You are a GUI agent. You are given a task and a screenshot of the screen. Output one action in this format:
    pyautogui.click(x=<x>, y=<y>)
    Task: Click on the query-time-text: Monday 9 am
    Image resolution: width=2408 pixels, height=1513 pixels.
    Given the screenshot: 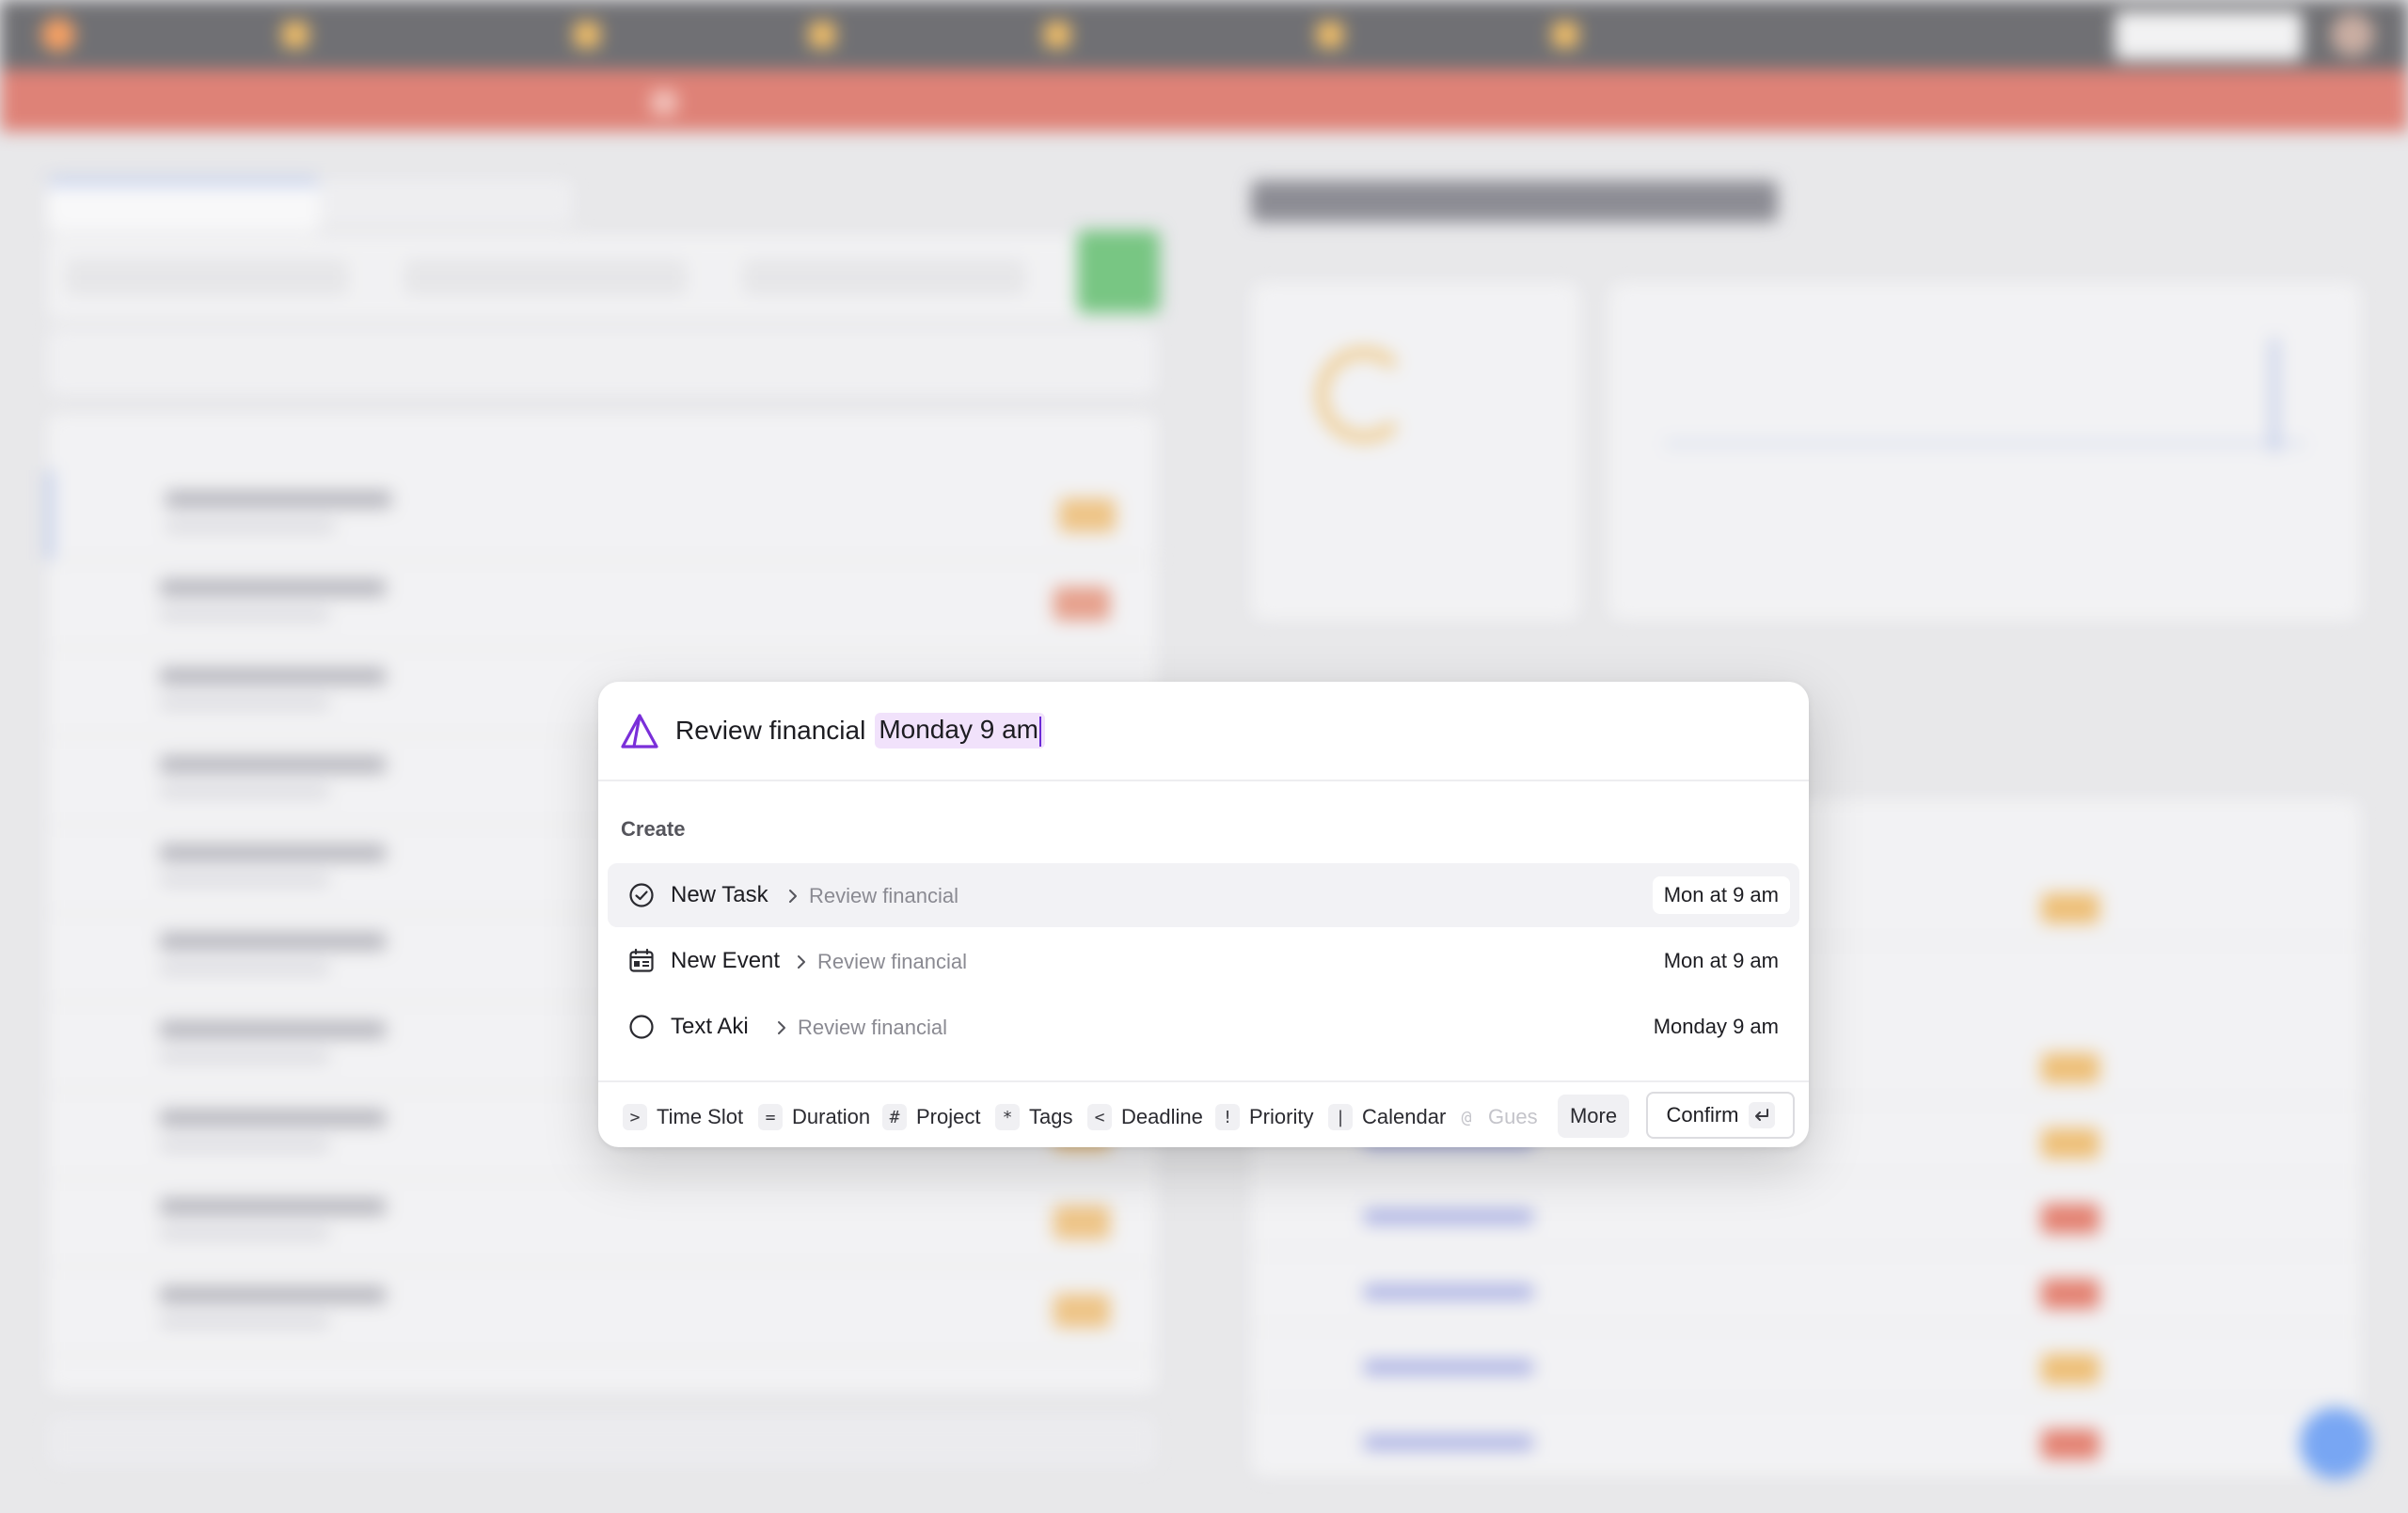 What is the action you would take?
    pyautogui.click(x=959, y=730)
    